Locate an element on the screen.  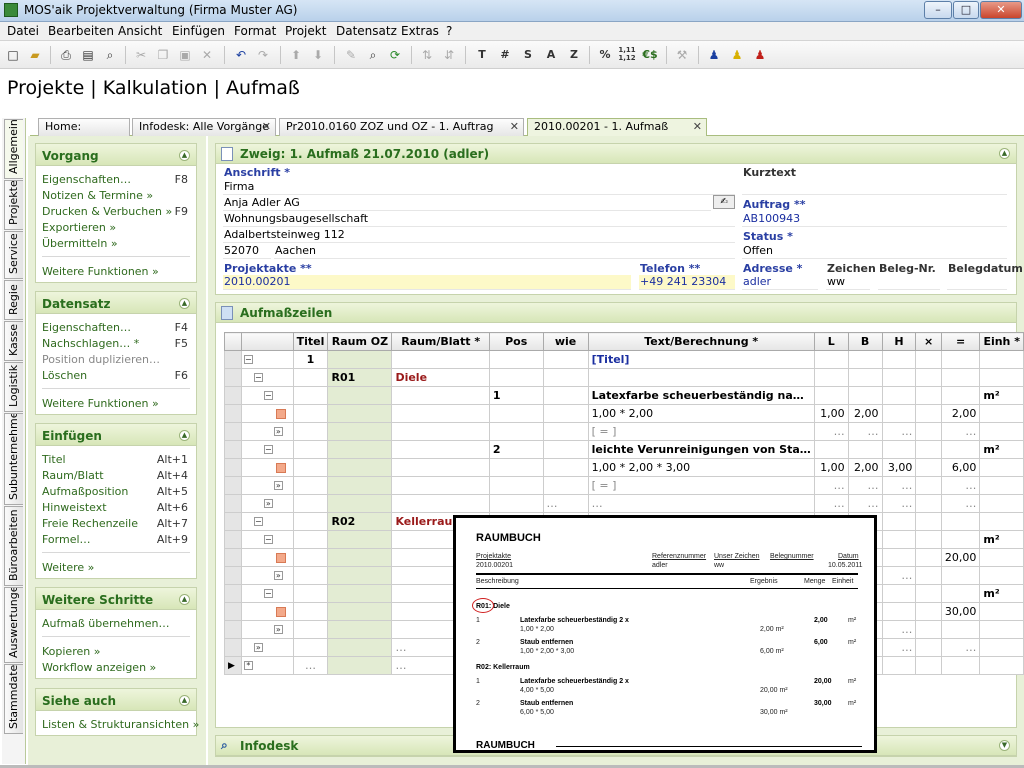
column-header: Einh * is located at coordinates (1001, 341).